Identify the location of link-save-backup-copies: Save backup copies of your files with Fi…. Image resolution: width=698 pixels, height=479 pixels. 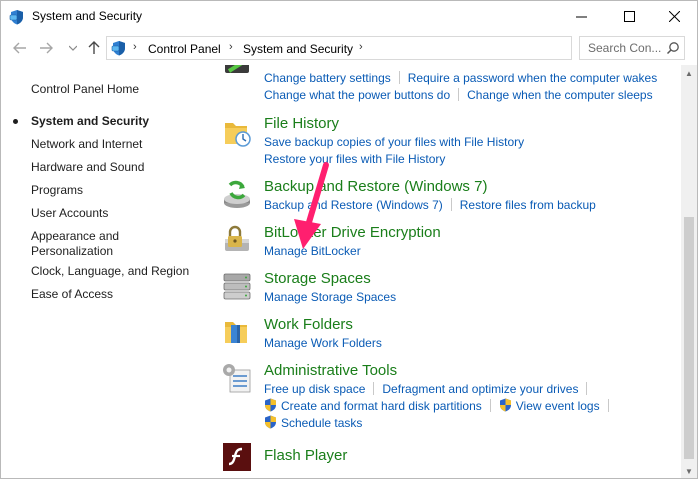
(394, 142).